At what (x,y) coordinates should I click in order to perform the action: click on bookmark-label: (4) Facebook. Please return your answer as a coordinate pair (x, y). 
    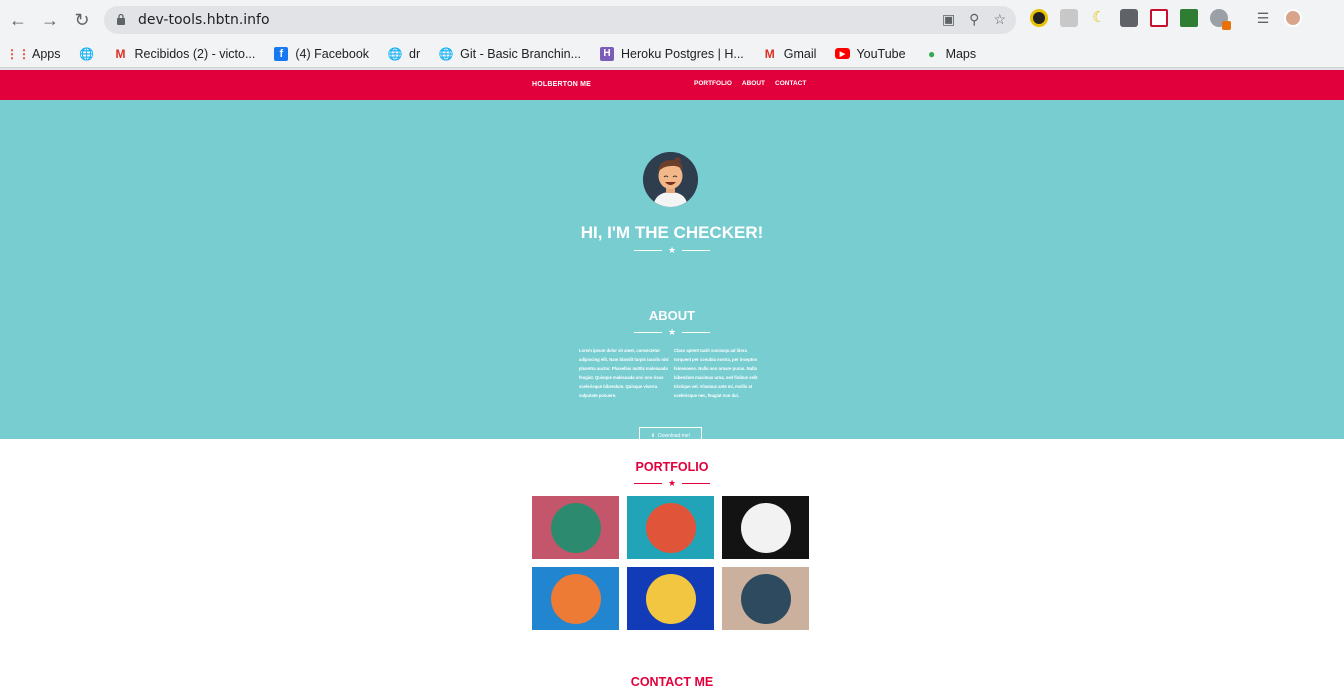
    Looking at the image, I should click on (332, 53).